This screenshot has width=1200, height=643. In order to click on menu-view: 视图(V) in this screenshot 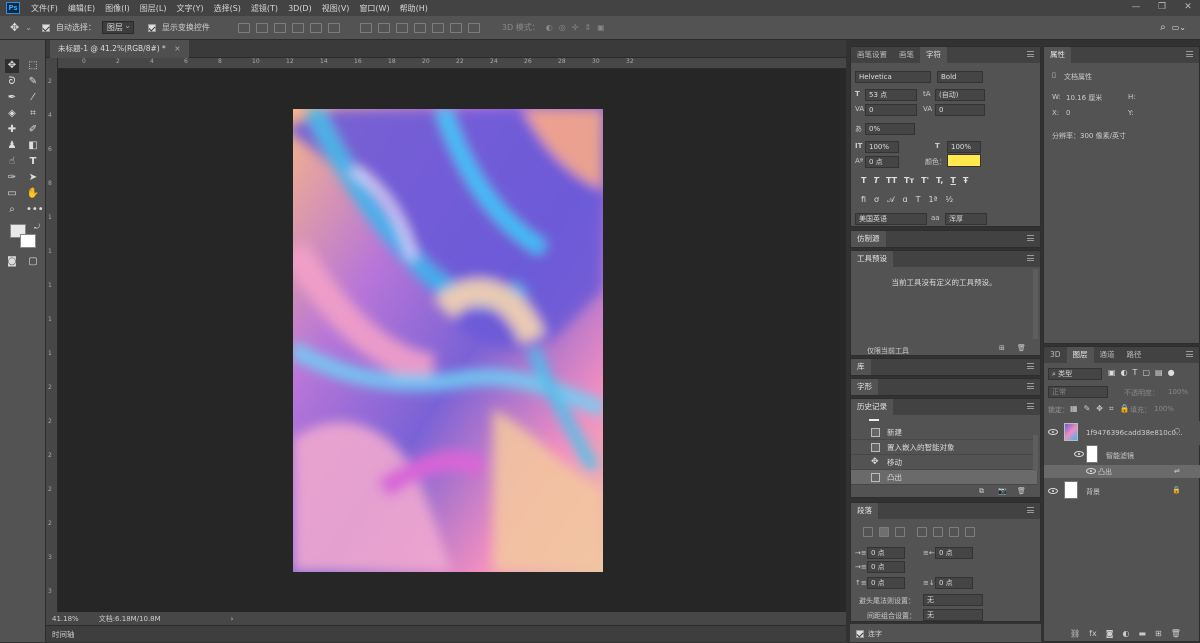, I will do `click(336, 8)`.